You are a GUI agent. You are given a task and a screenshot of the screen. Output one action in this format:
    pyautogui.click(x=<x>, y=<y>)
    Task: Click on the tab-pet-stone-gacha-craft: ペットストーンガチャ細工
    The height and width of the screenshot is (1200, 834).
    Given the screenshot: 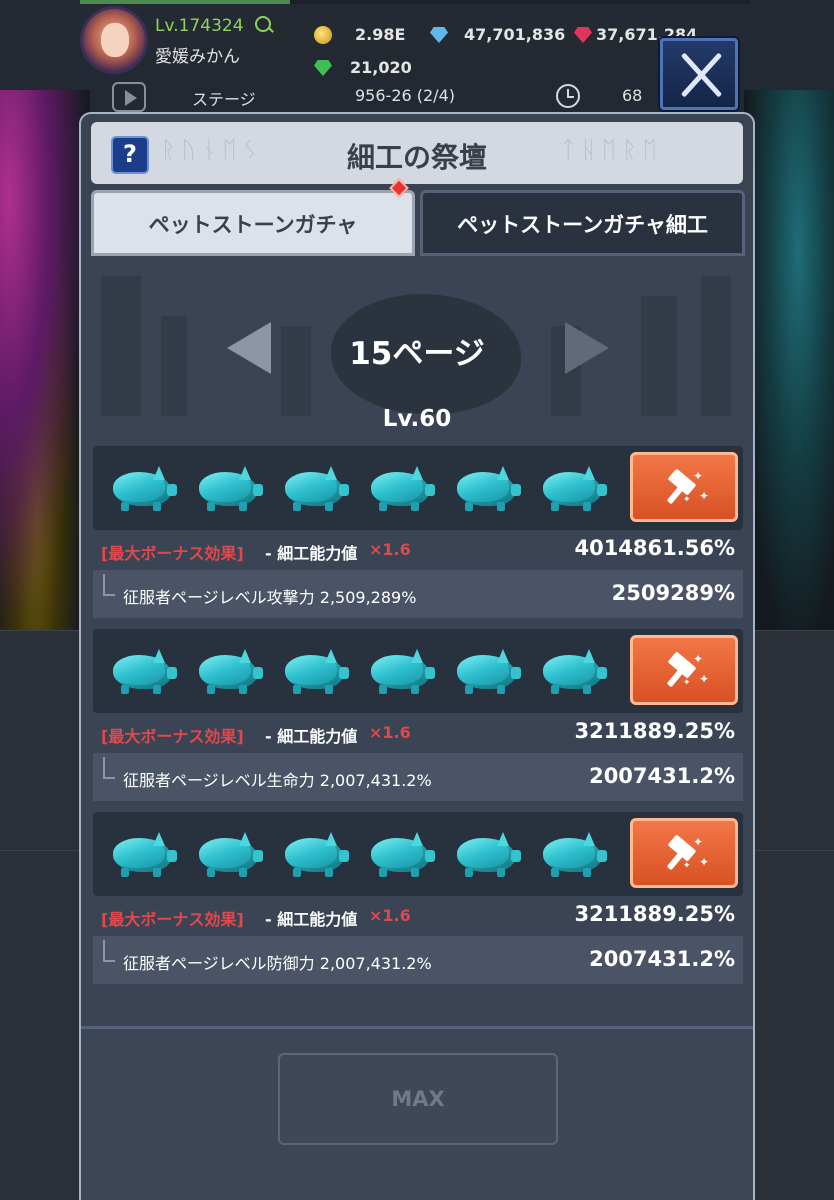 What is the action you would take?
    pyautogui.click(x=582, y=223)
    